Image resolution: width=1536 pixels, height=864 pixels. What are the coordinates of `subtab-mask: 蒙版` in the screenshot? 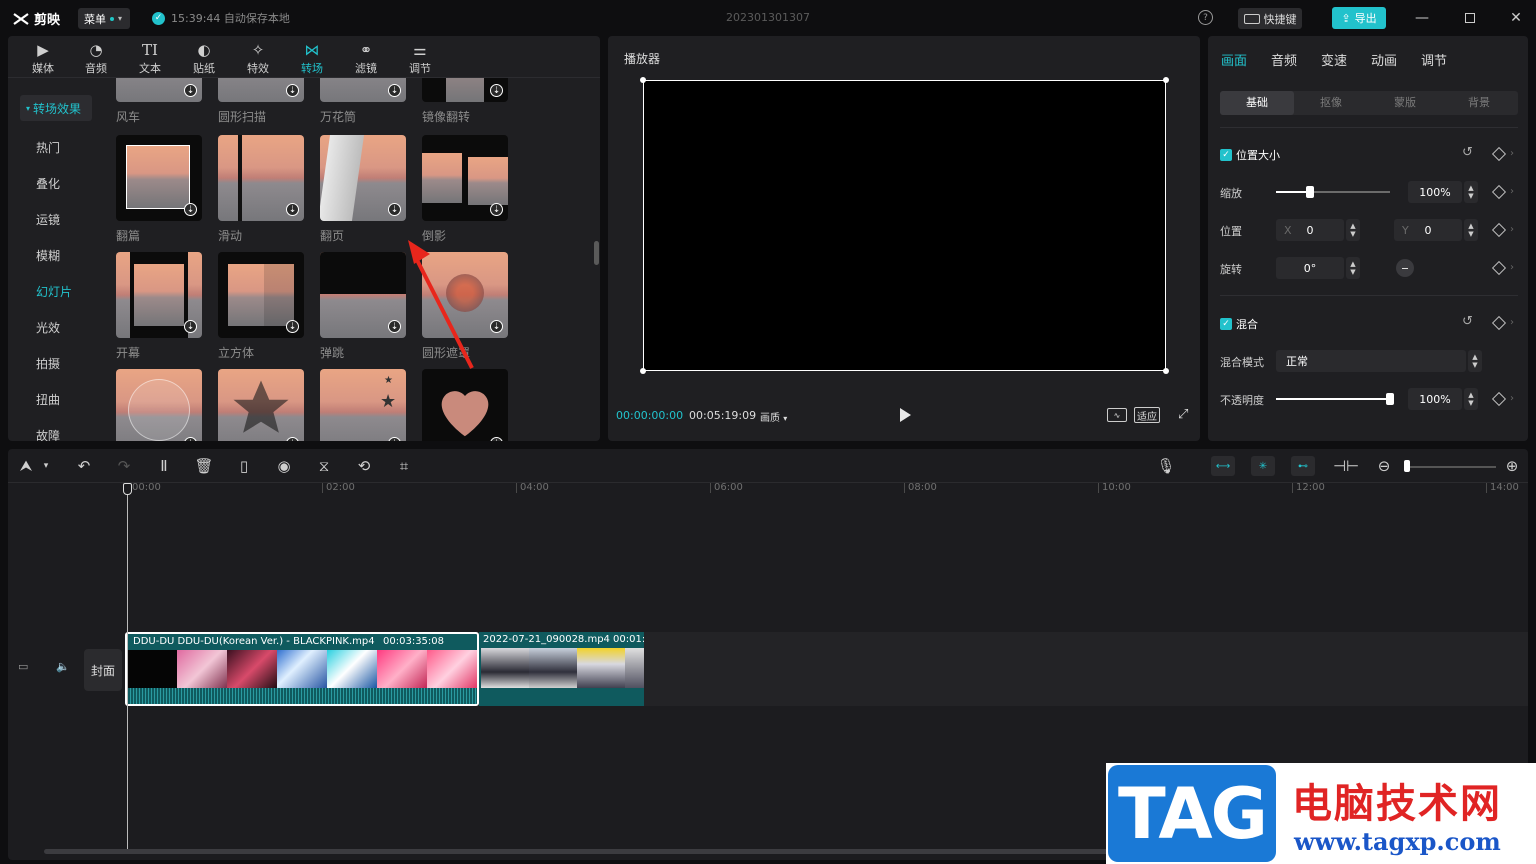 It's located at (1405, 103).